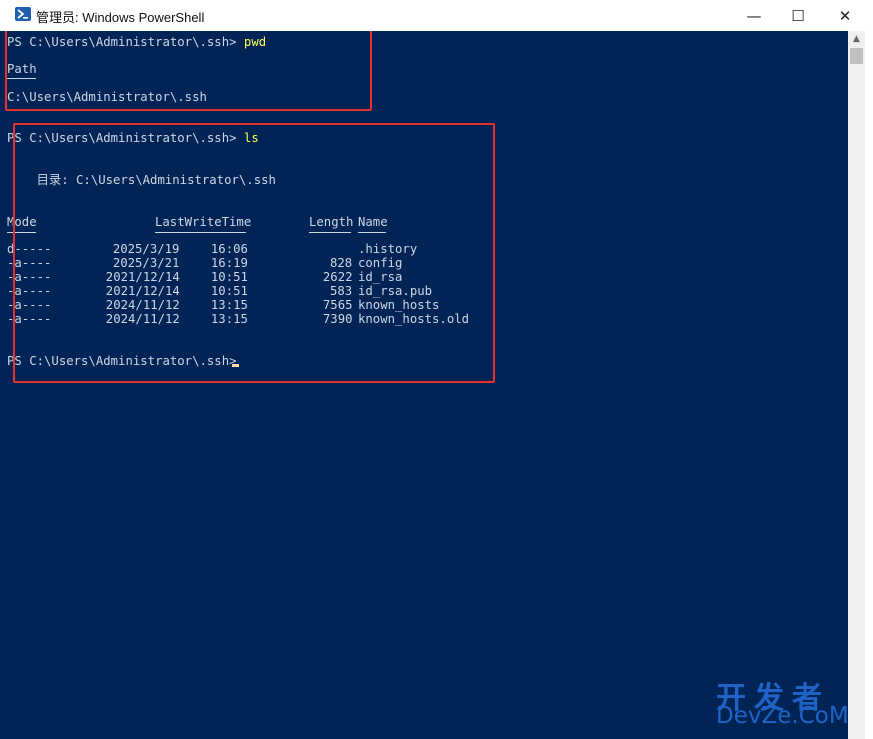 The width and height of the screenshot is (873, 739). Describe the element at coordinates (869, 385) in the screenshot. I see `window-right-edge` at that location.